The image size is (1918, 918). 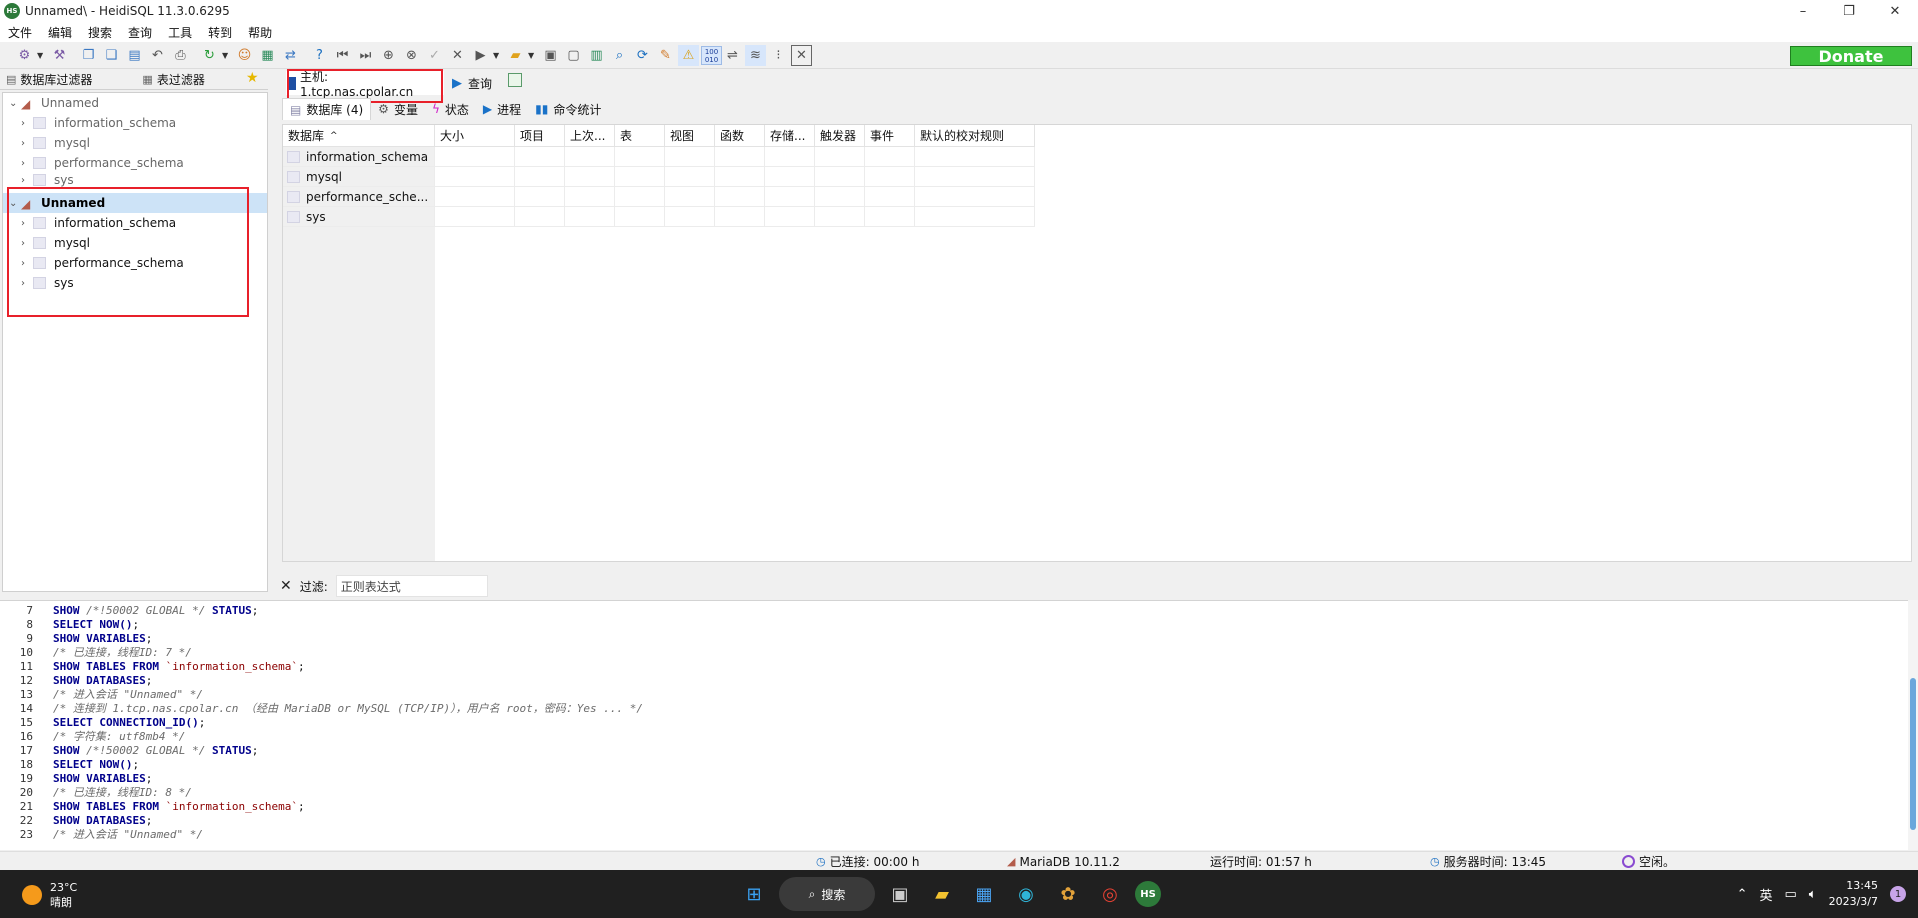 What do you see at coordinates (1790, 894) in the screenshot?
I see `network-icon: ▭` at bounding box center [1790, 894].